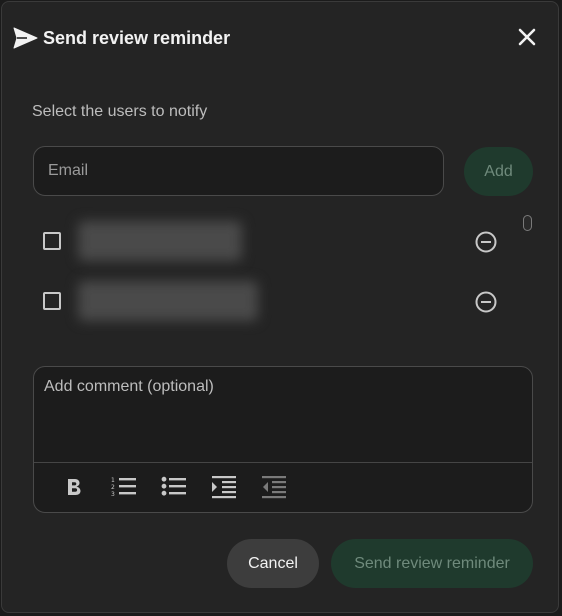 The image size is (562, 616). Describe the element at coordinates (432, 563) in the screenshot. I see `send-review-reminder-button: Send review reminder` at that location.